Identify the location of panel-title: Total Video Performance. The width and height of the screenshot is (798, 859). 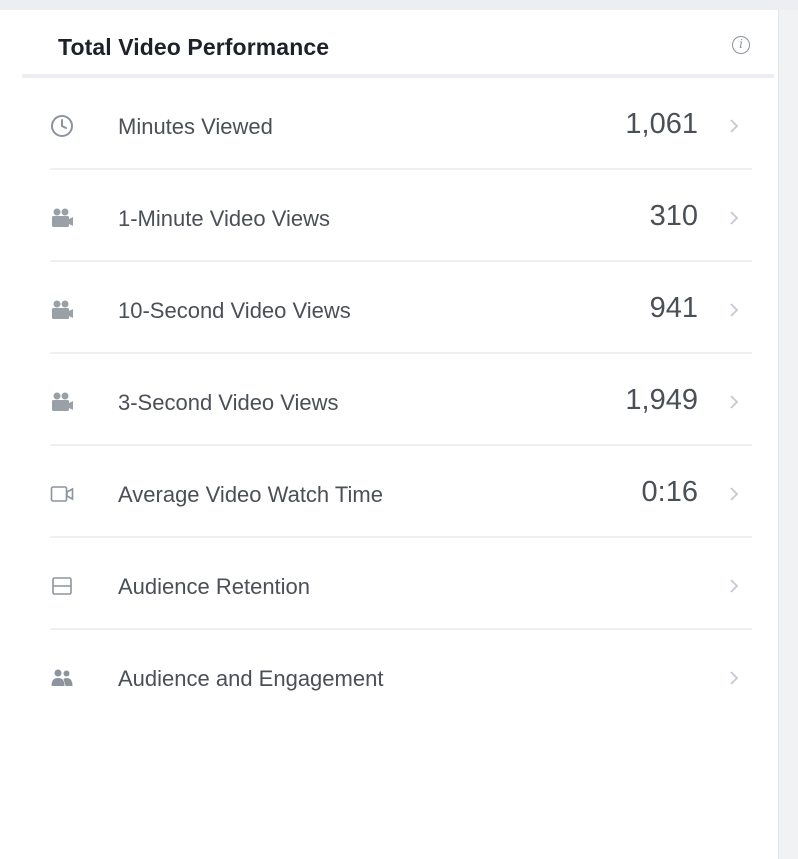
(194, 47).